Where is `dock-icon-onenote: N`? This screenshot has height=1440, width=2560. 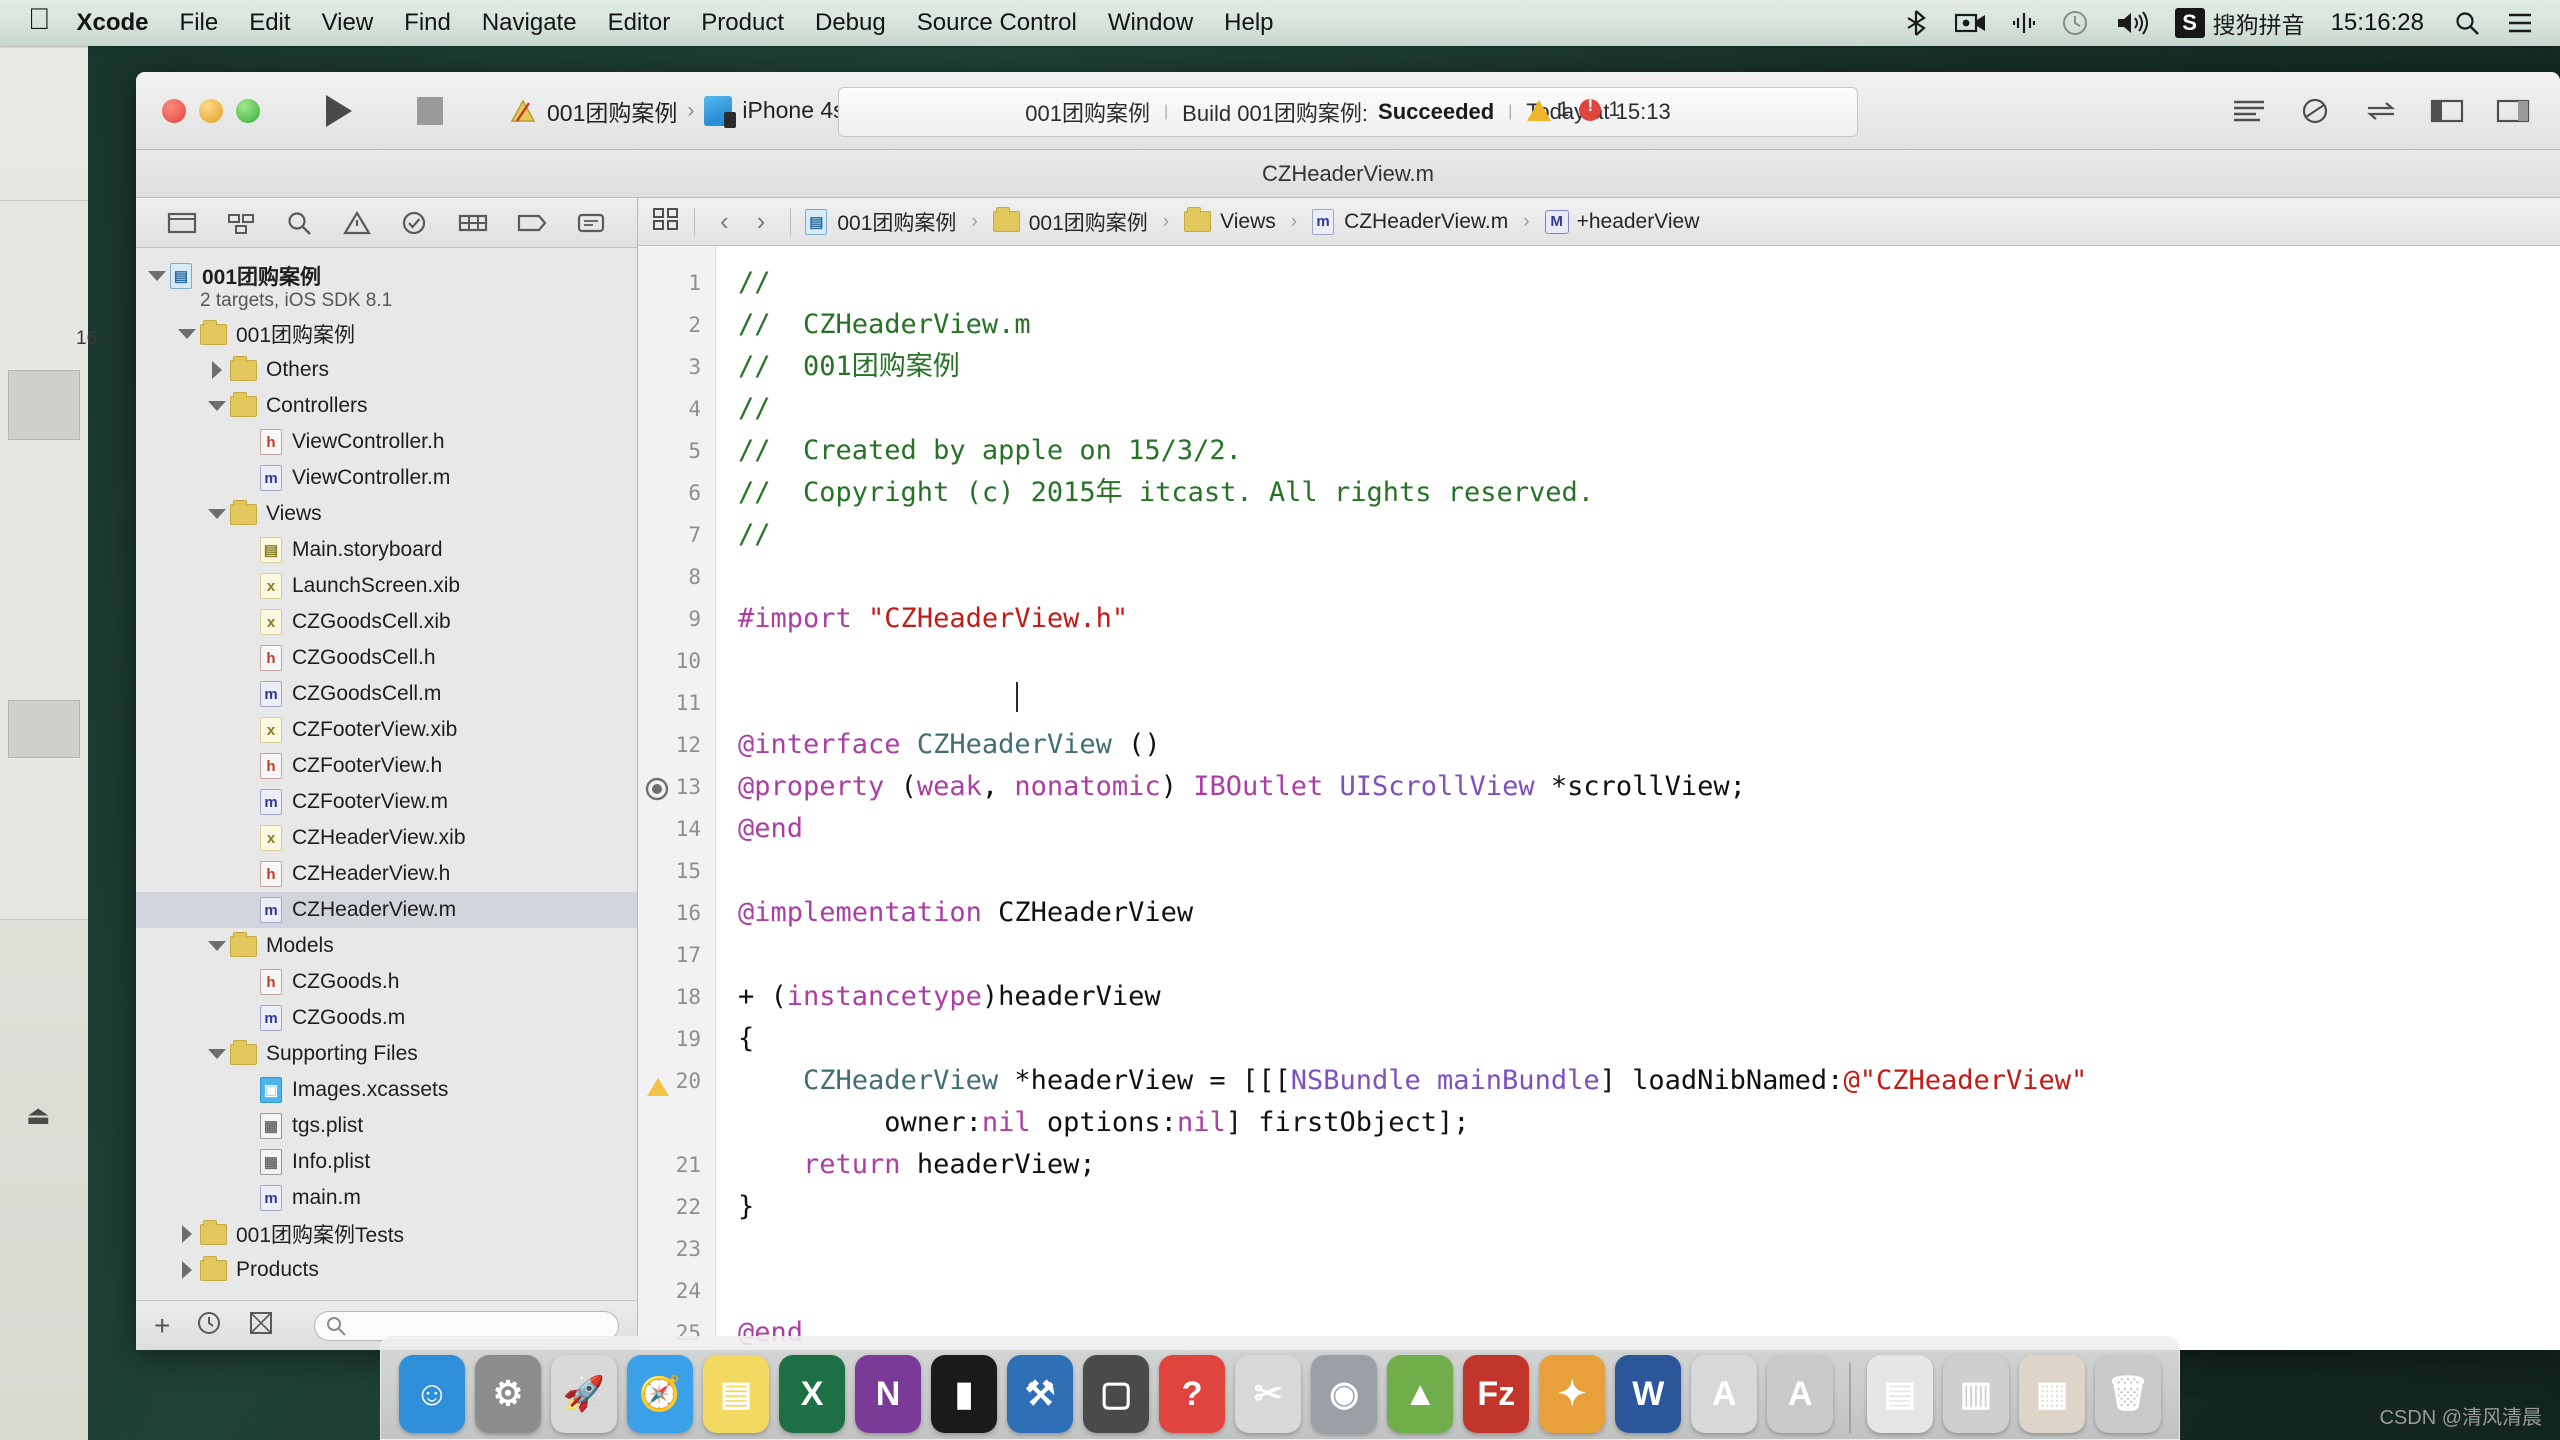 dock-icon-onenote: N is located at coordinates (888, 1394).